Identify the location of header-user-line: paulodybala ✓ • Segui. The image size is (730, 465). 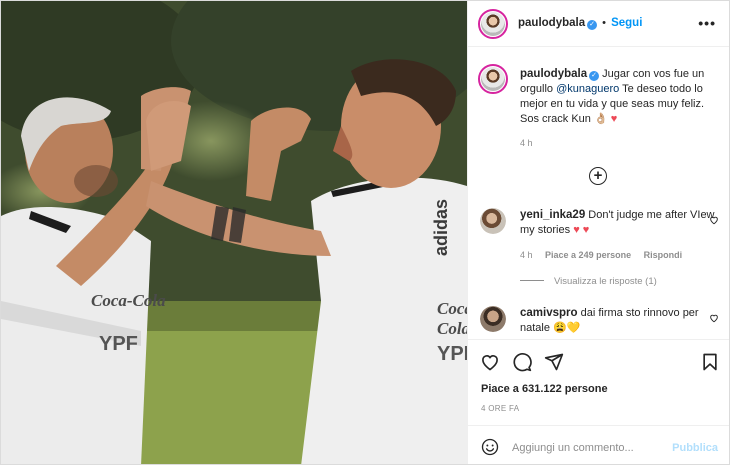
(580, 23).